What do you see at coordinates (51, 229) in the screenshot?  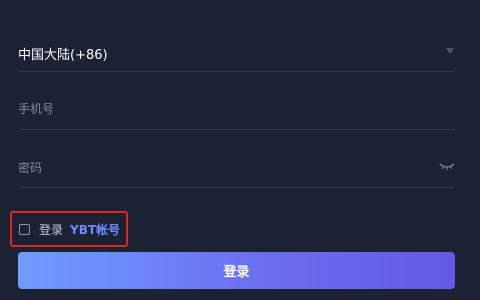 I see `ybt-prefix-label: 登录` at bounding box center [51, 229].